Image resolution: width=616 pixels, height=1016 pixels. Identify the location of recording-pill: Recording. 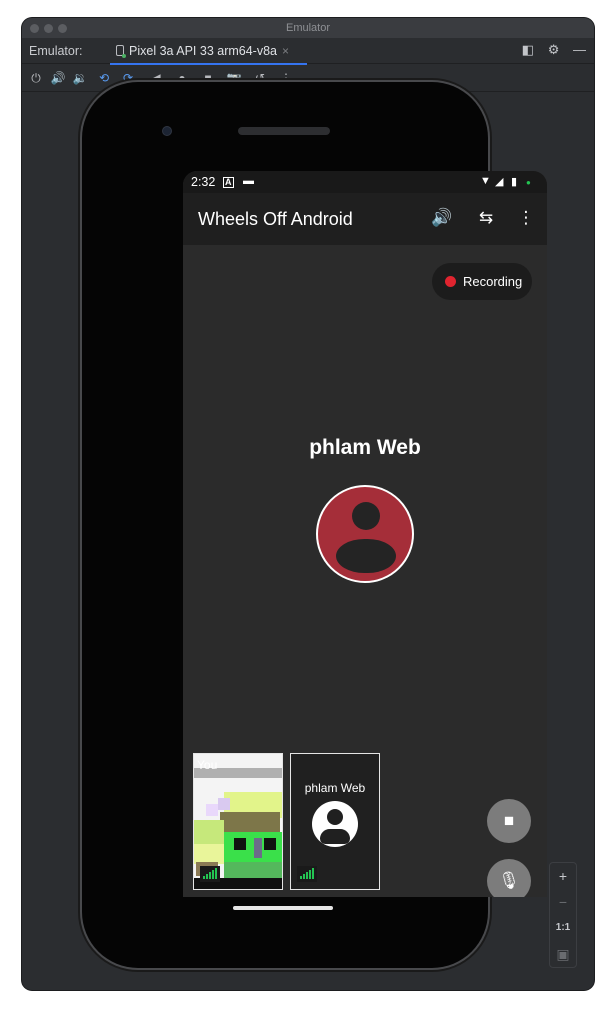
(482, 281).